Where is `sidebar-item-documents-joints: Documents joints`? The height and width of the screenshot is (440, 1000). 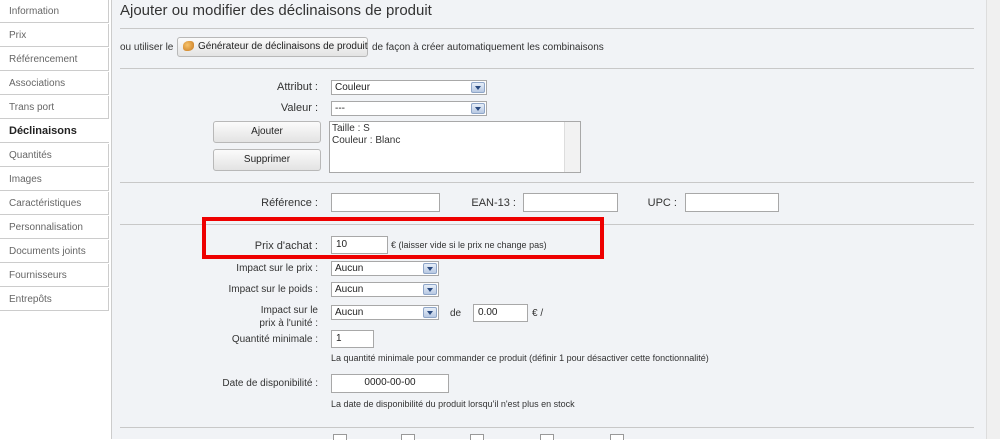
sidebar-item-documents-joints: Documents joints is located at coordinates (54, 251).